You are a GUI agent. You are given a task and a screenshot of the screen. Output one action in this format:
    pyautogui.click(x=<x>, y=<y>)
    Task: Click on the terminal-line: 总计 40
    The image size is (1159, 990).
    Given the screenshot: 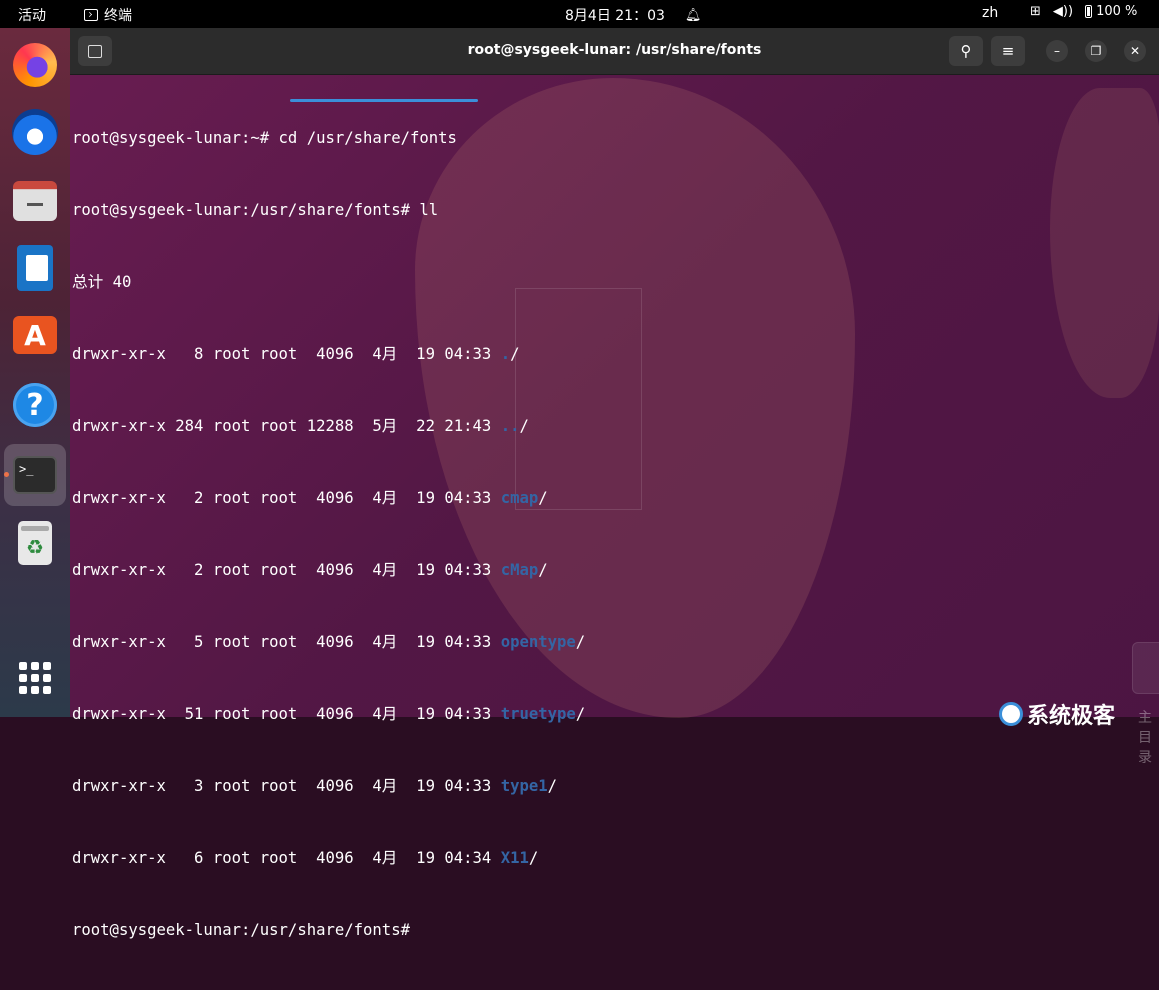 What is the action you would take?
    pyautogui.click(x=328, y=282)
    